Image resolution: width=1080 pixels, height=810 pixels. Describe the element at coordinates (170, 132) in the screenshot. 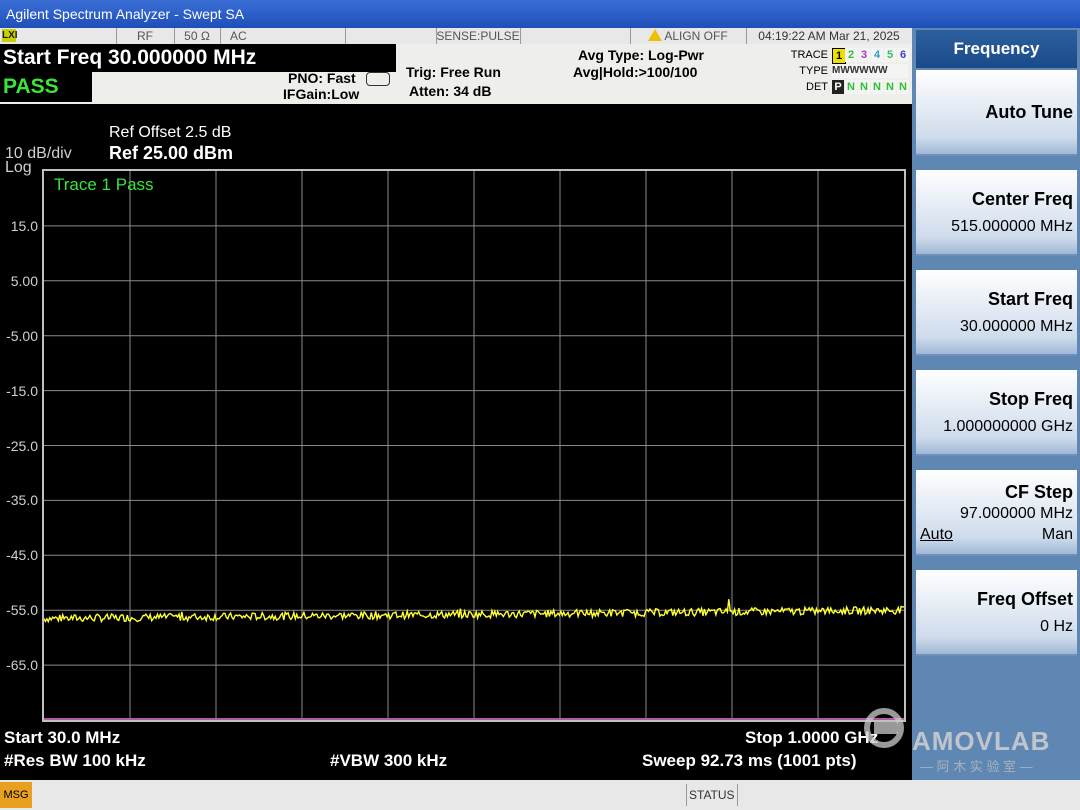

I see `ref-offset: Ref Offset 2.5 dB` at that location.